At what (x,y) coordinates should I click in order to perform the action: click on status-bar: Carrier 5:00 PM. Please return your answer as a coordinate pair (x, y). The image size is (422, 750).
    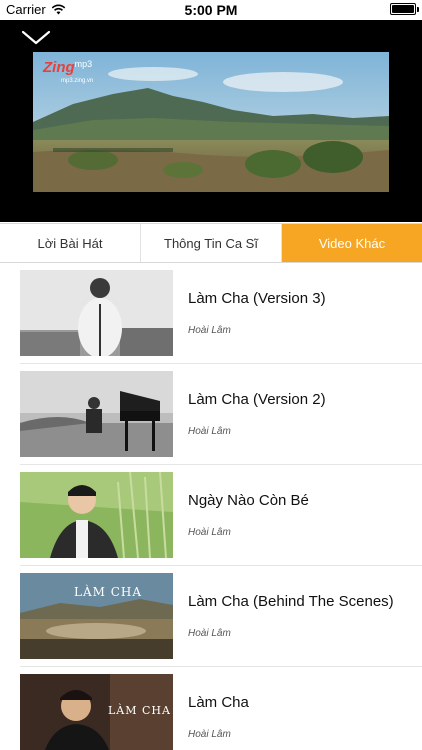
    Looking at the image, I should click on (211, 10).